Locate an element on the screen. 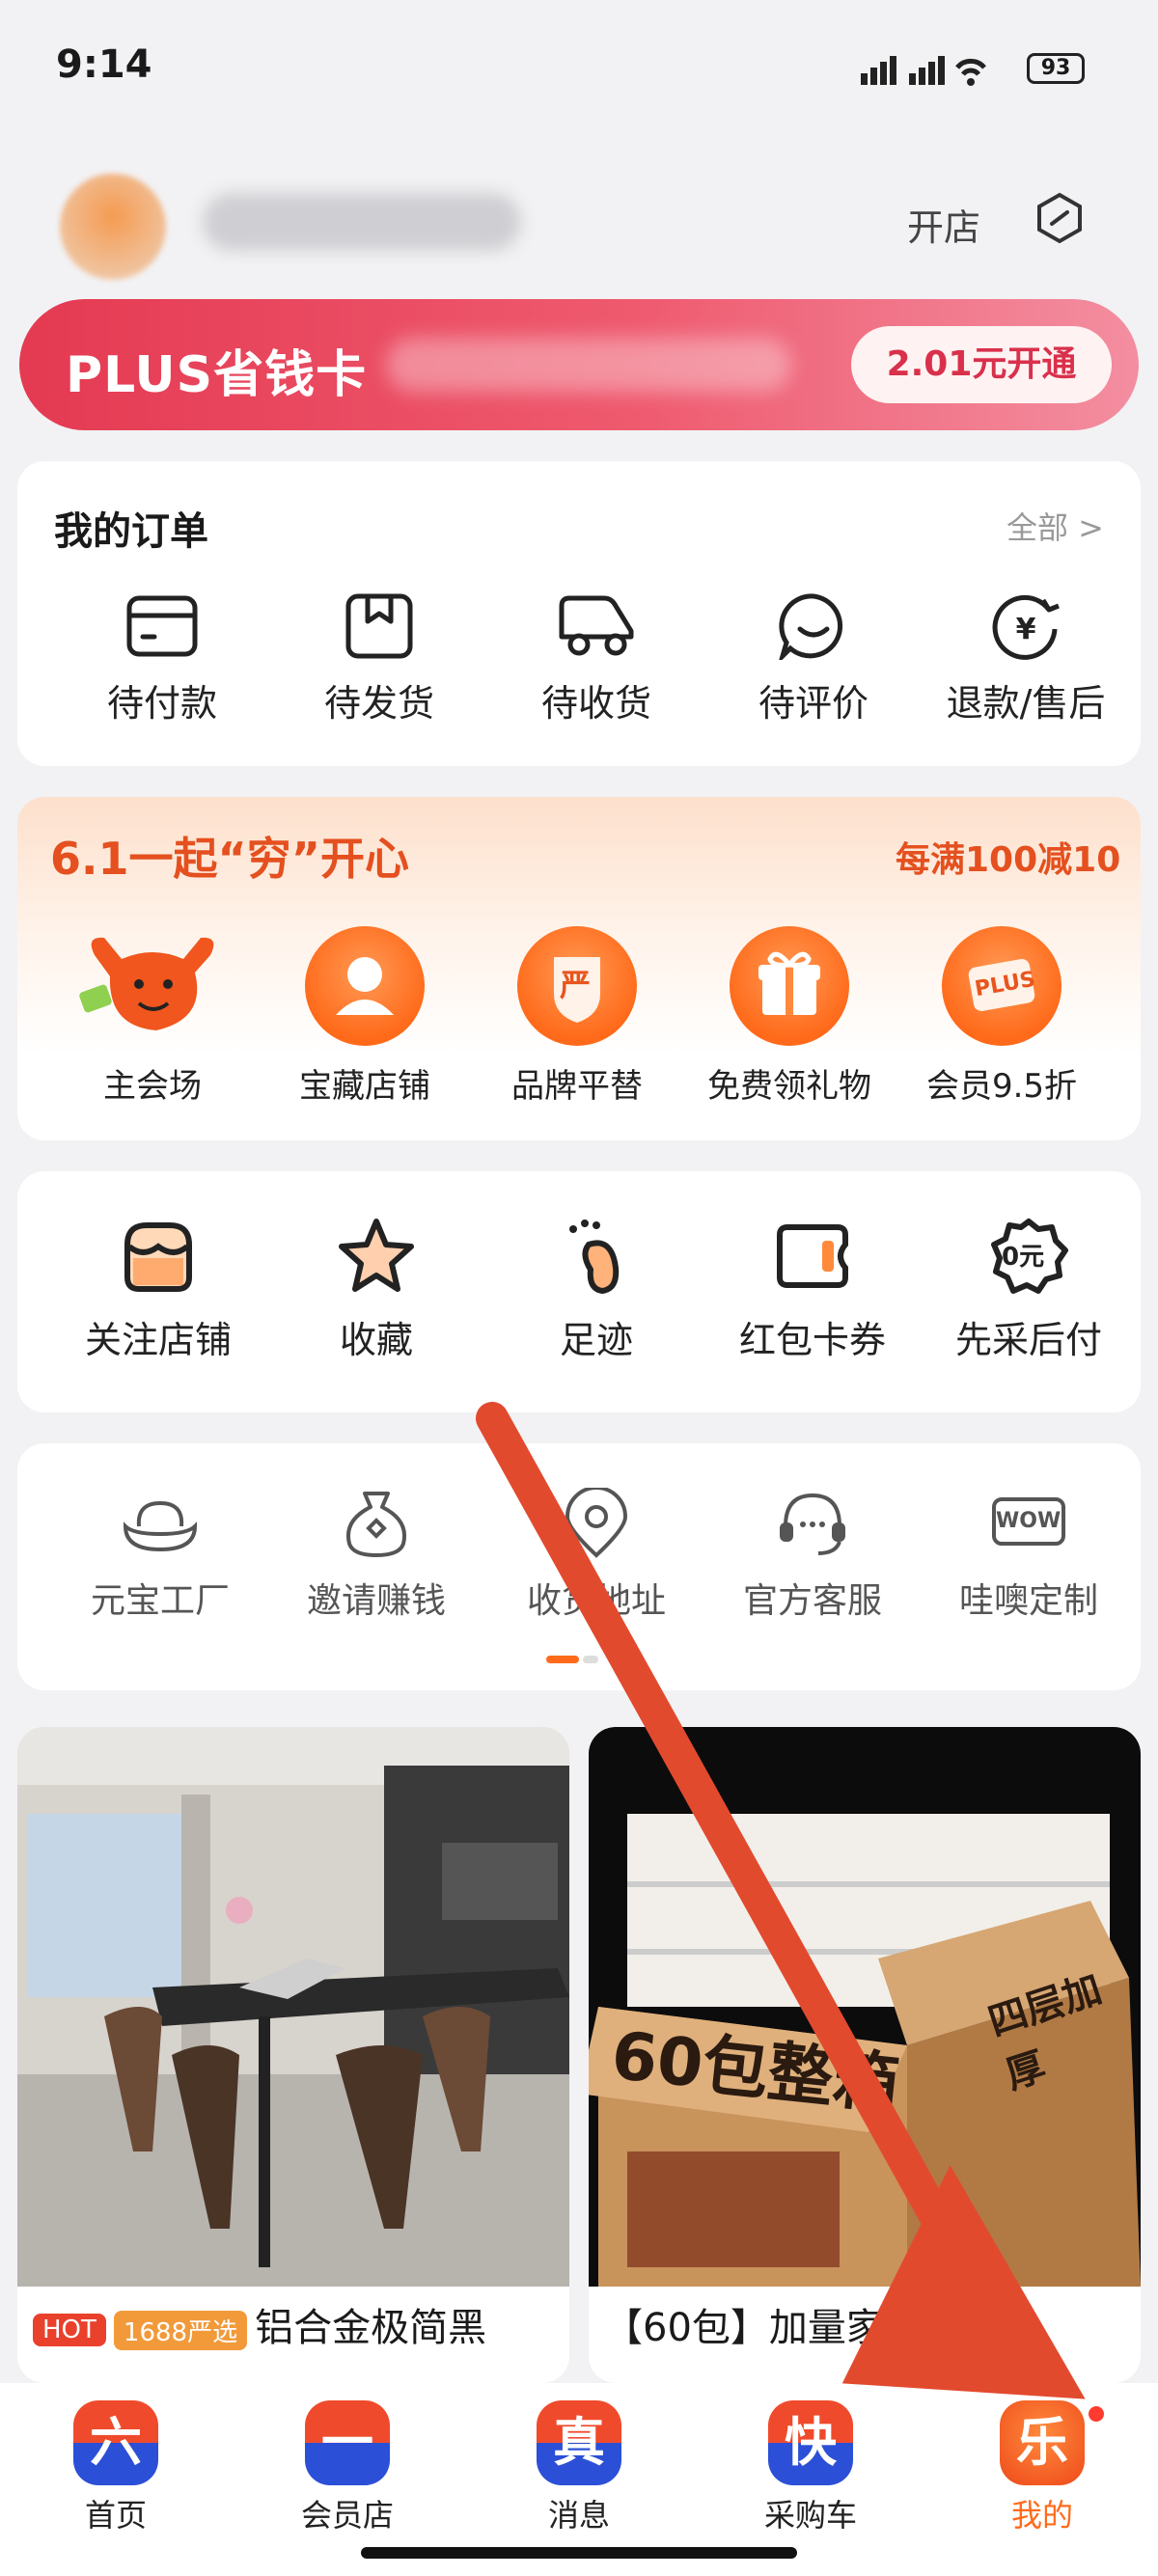 This screenshot has width=1158, height=2576. status-bar: 9:14 93 is located at coordinates (579, 67).